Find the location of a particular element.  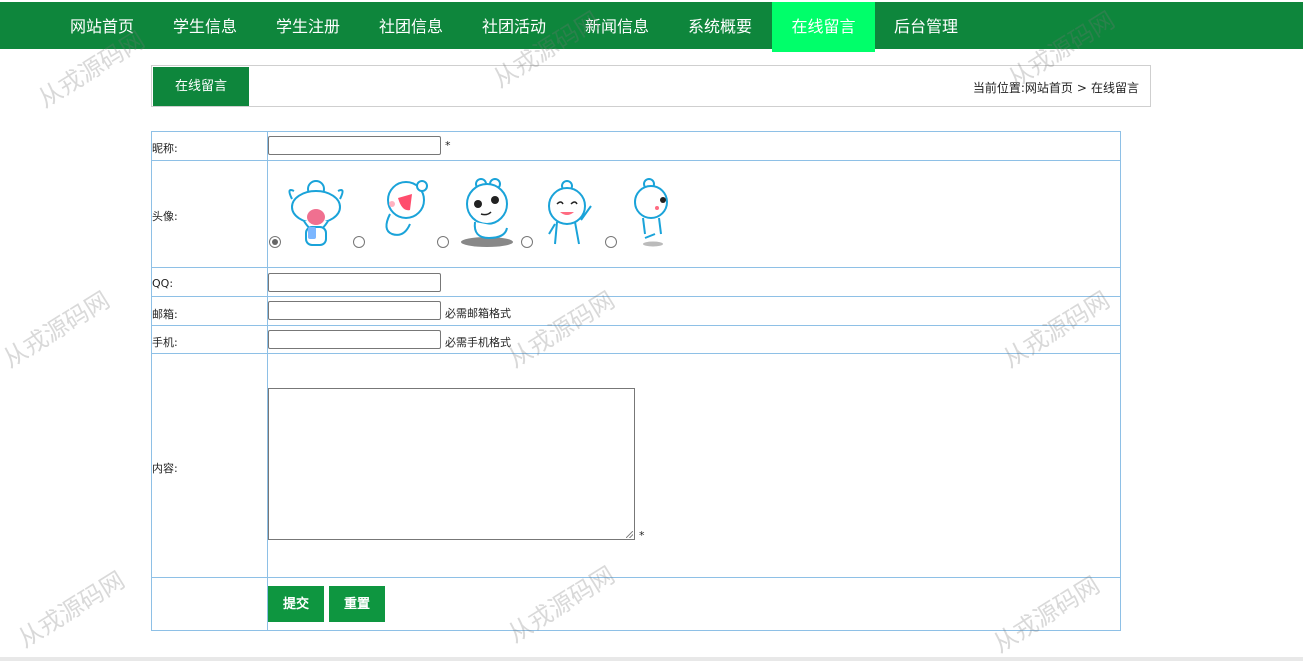

avatar-1-image is located at coordinates (317, 213).